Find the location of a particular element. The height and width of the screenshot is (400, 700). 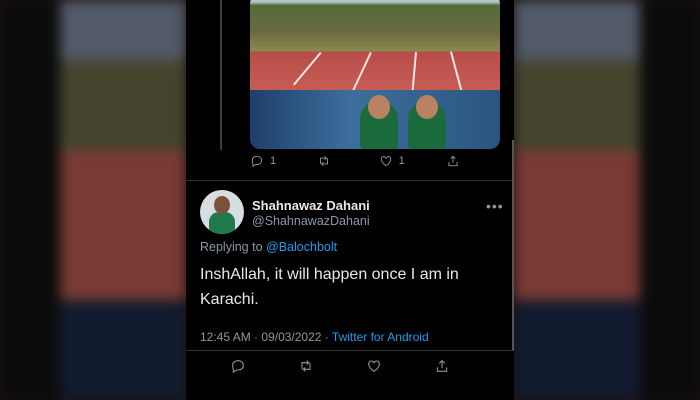

replying-to-prefix: Replying to is located at coordinates (231, 247).